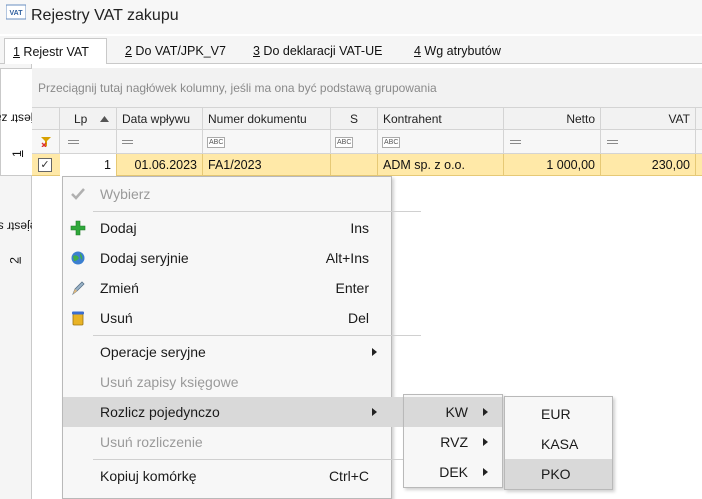 This screenshot has width=702, height=499. I want to click on submenu-item-rvz: RVZ, so click(453, 442).